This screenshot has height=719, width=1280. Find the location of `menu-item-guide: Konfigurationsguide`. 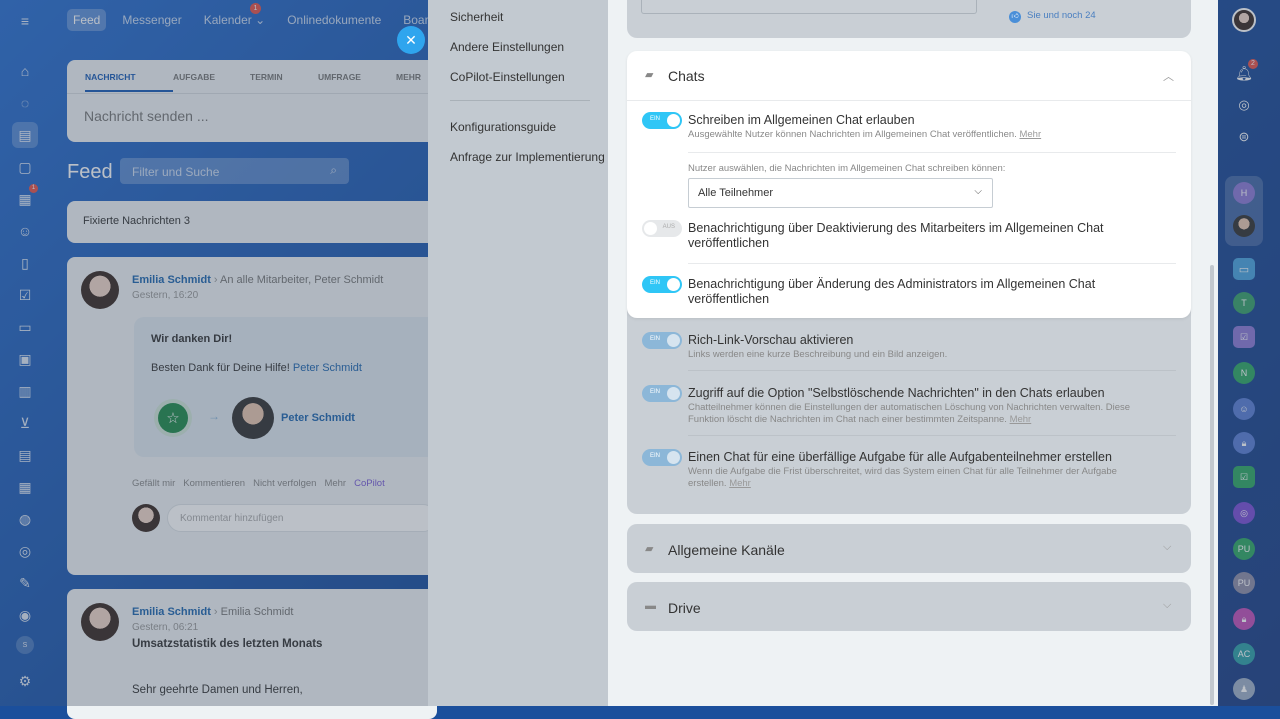

menu-item-guide: Konfigurationsguide is located at coordinates (503, 127).